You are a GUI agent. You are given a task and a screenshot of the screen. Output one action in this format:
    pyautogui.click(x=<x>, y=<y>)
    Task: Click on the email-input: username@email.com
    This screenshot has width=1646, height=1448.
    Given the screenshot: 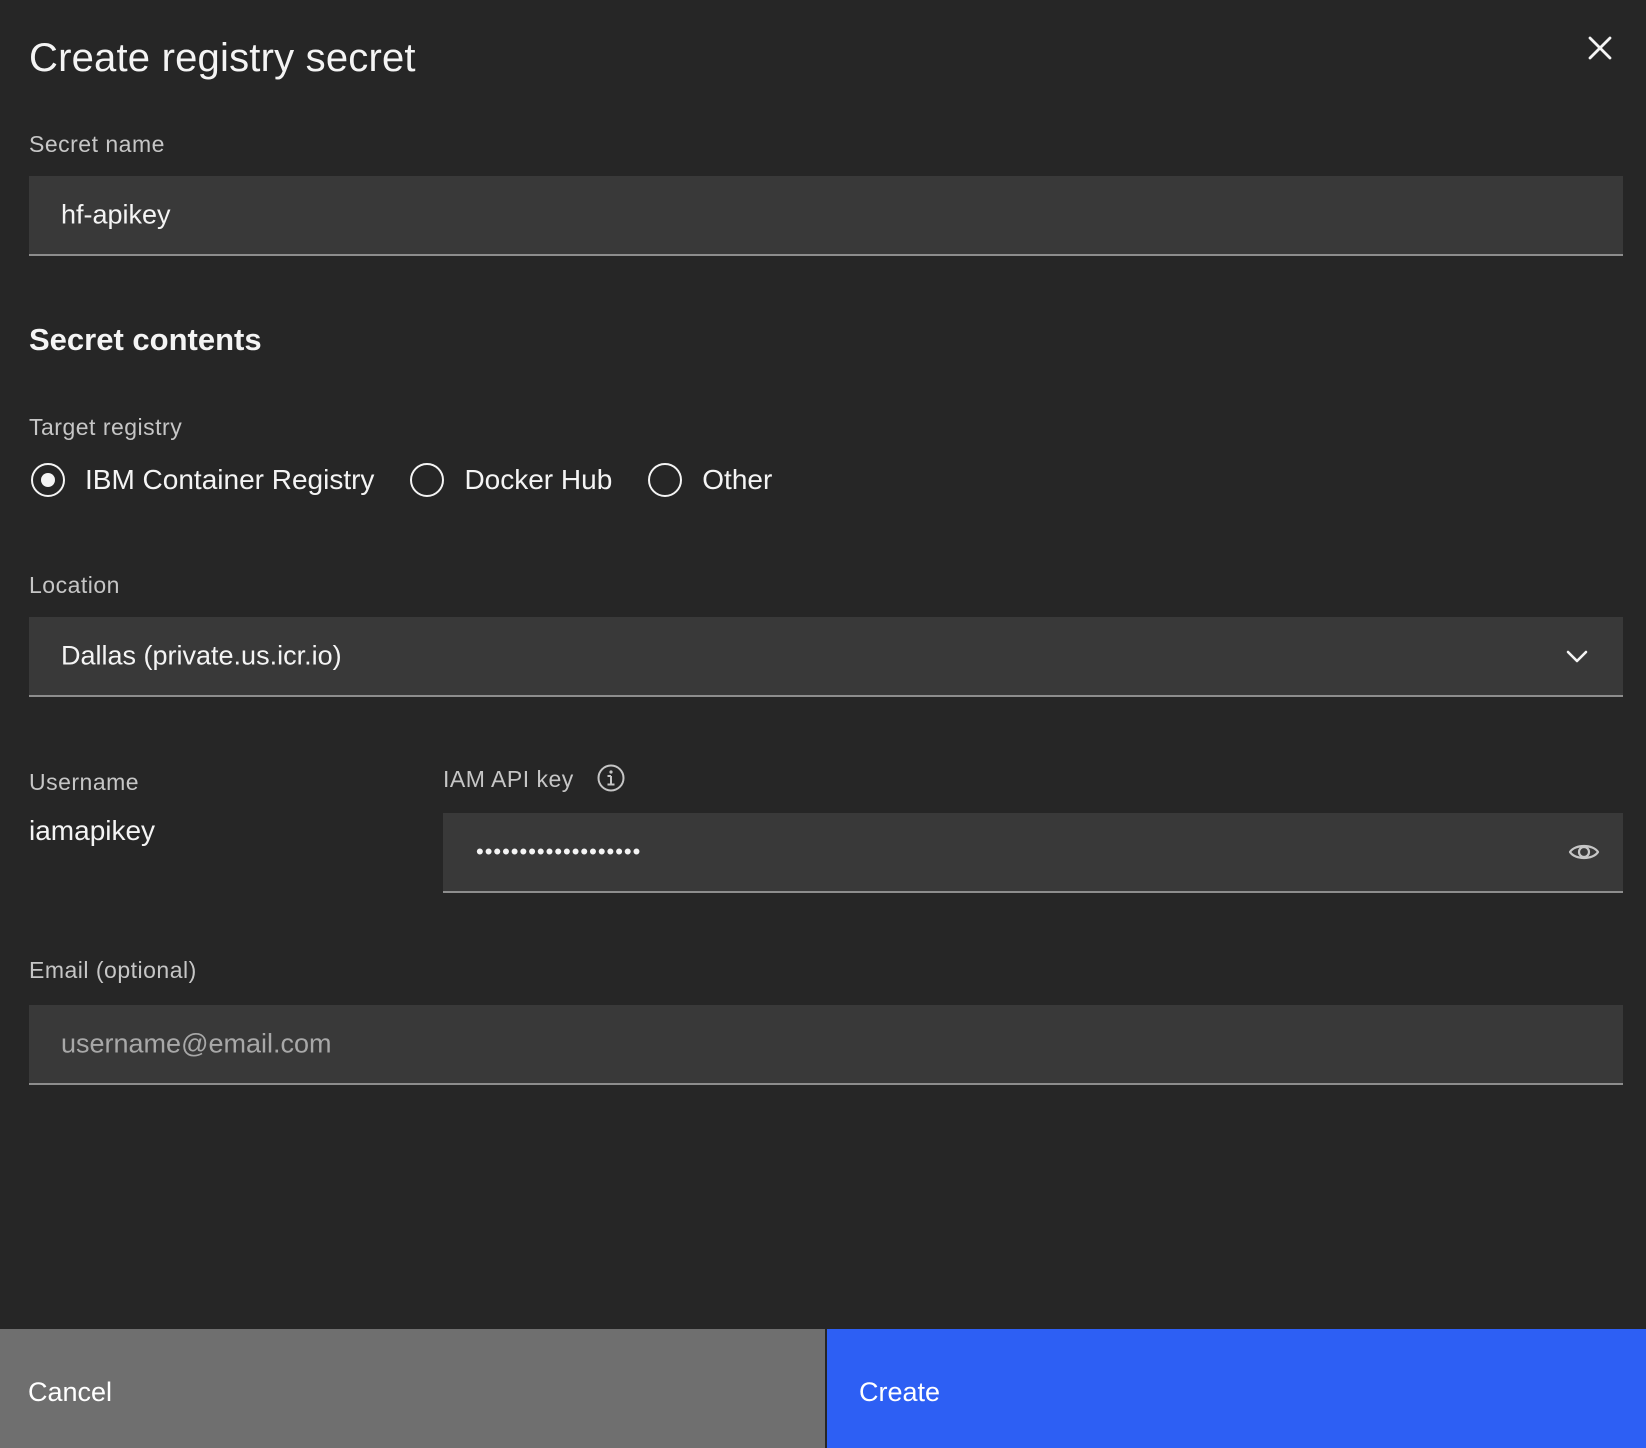 What is the action you would take?
    pyautogui.click(x=826, y=1045)
    